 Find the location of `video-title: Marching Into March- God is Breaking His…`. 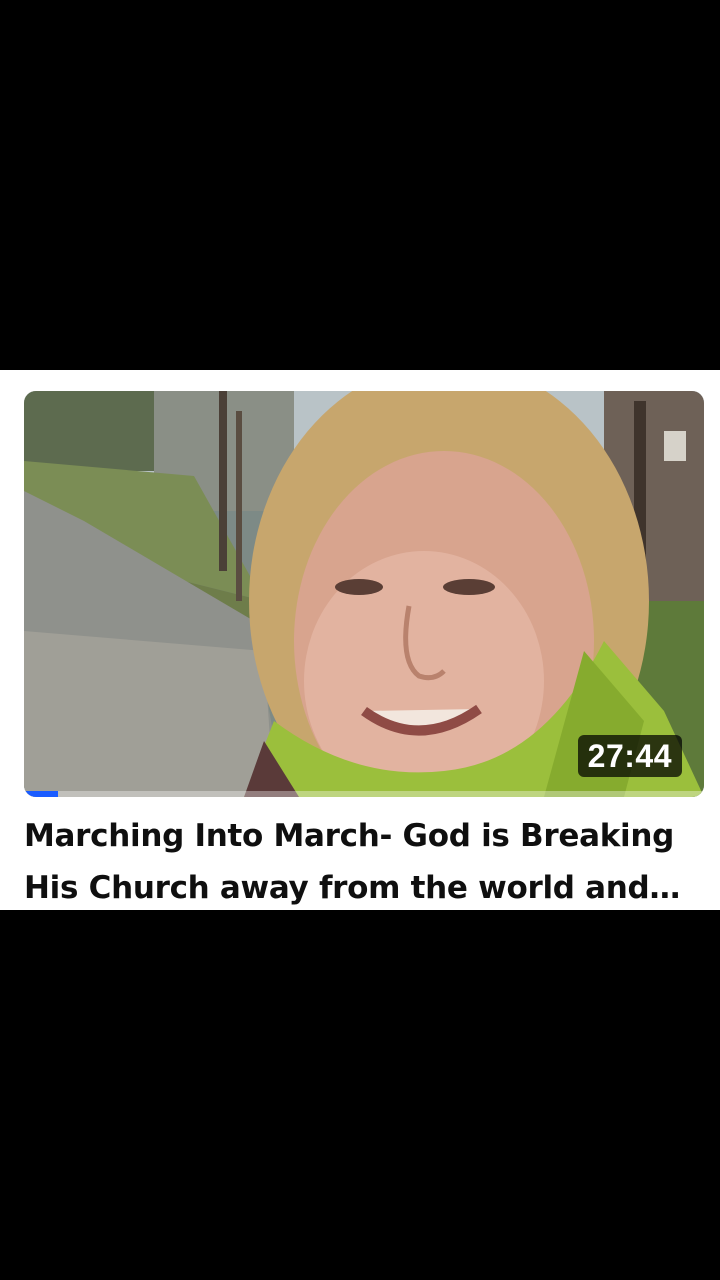

video-title: Marching Into March- God is Breaking His… is located at coordinates (360, 862).